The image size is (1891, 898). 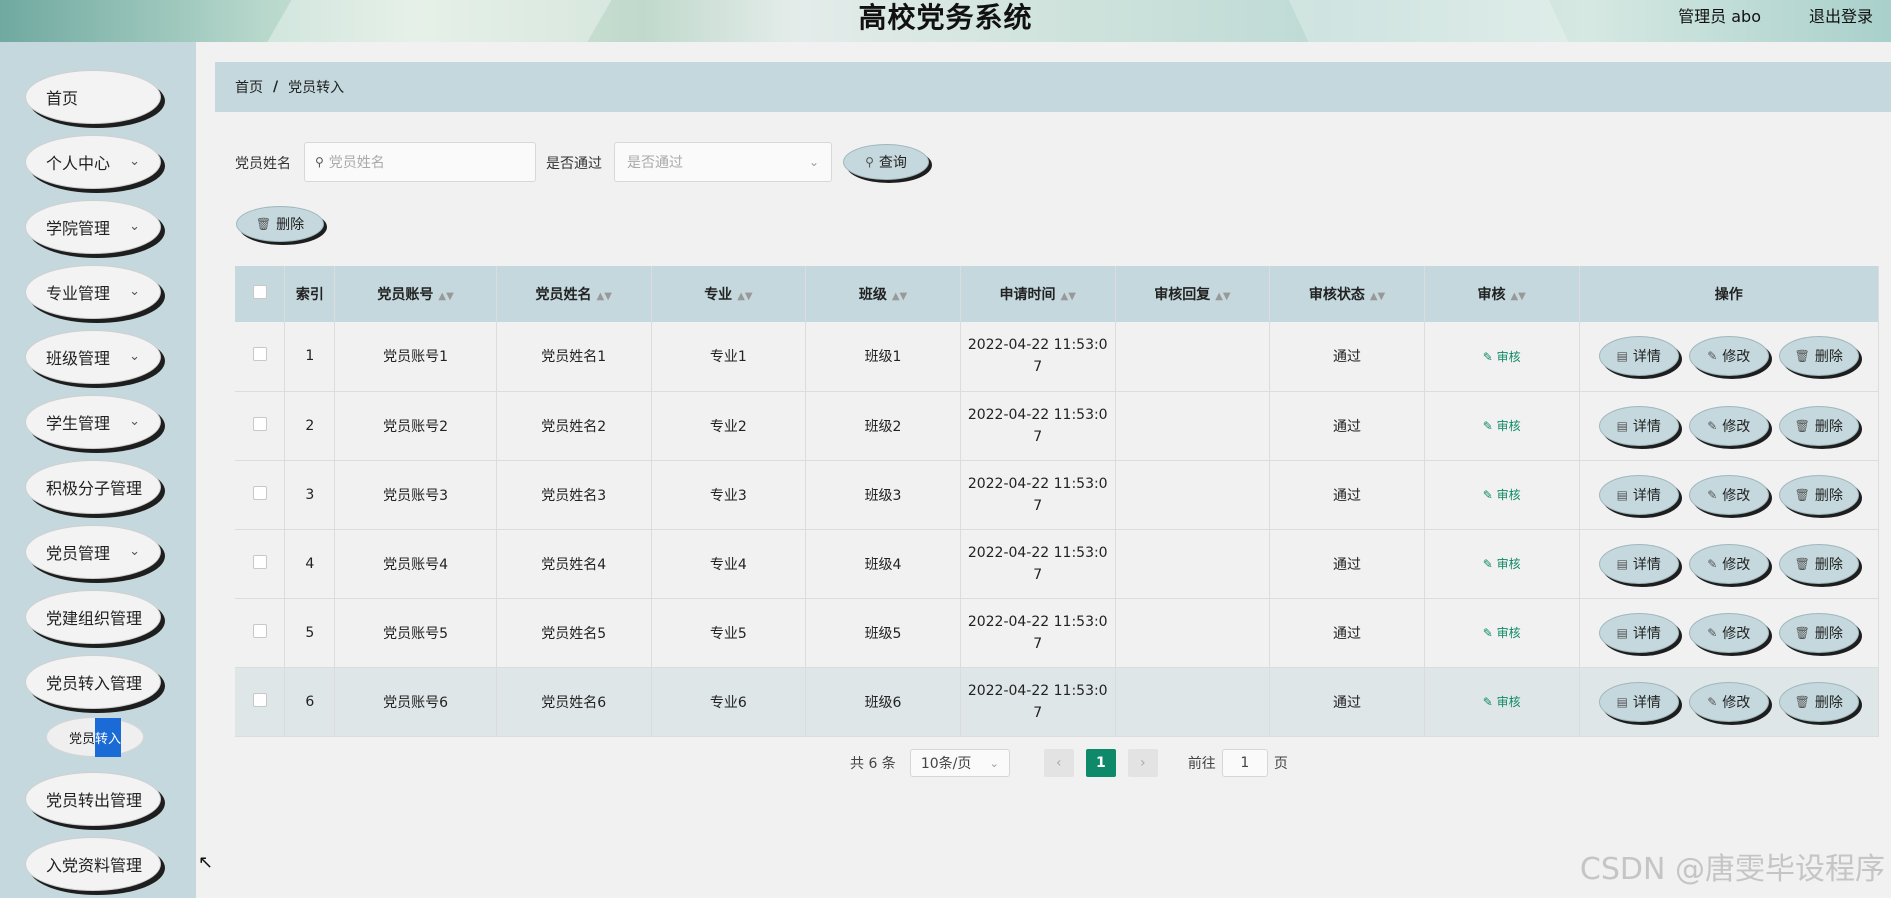 I want to click on sidebar-item-3: 专业管理 ⌄, so click(x=93, y=292).